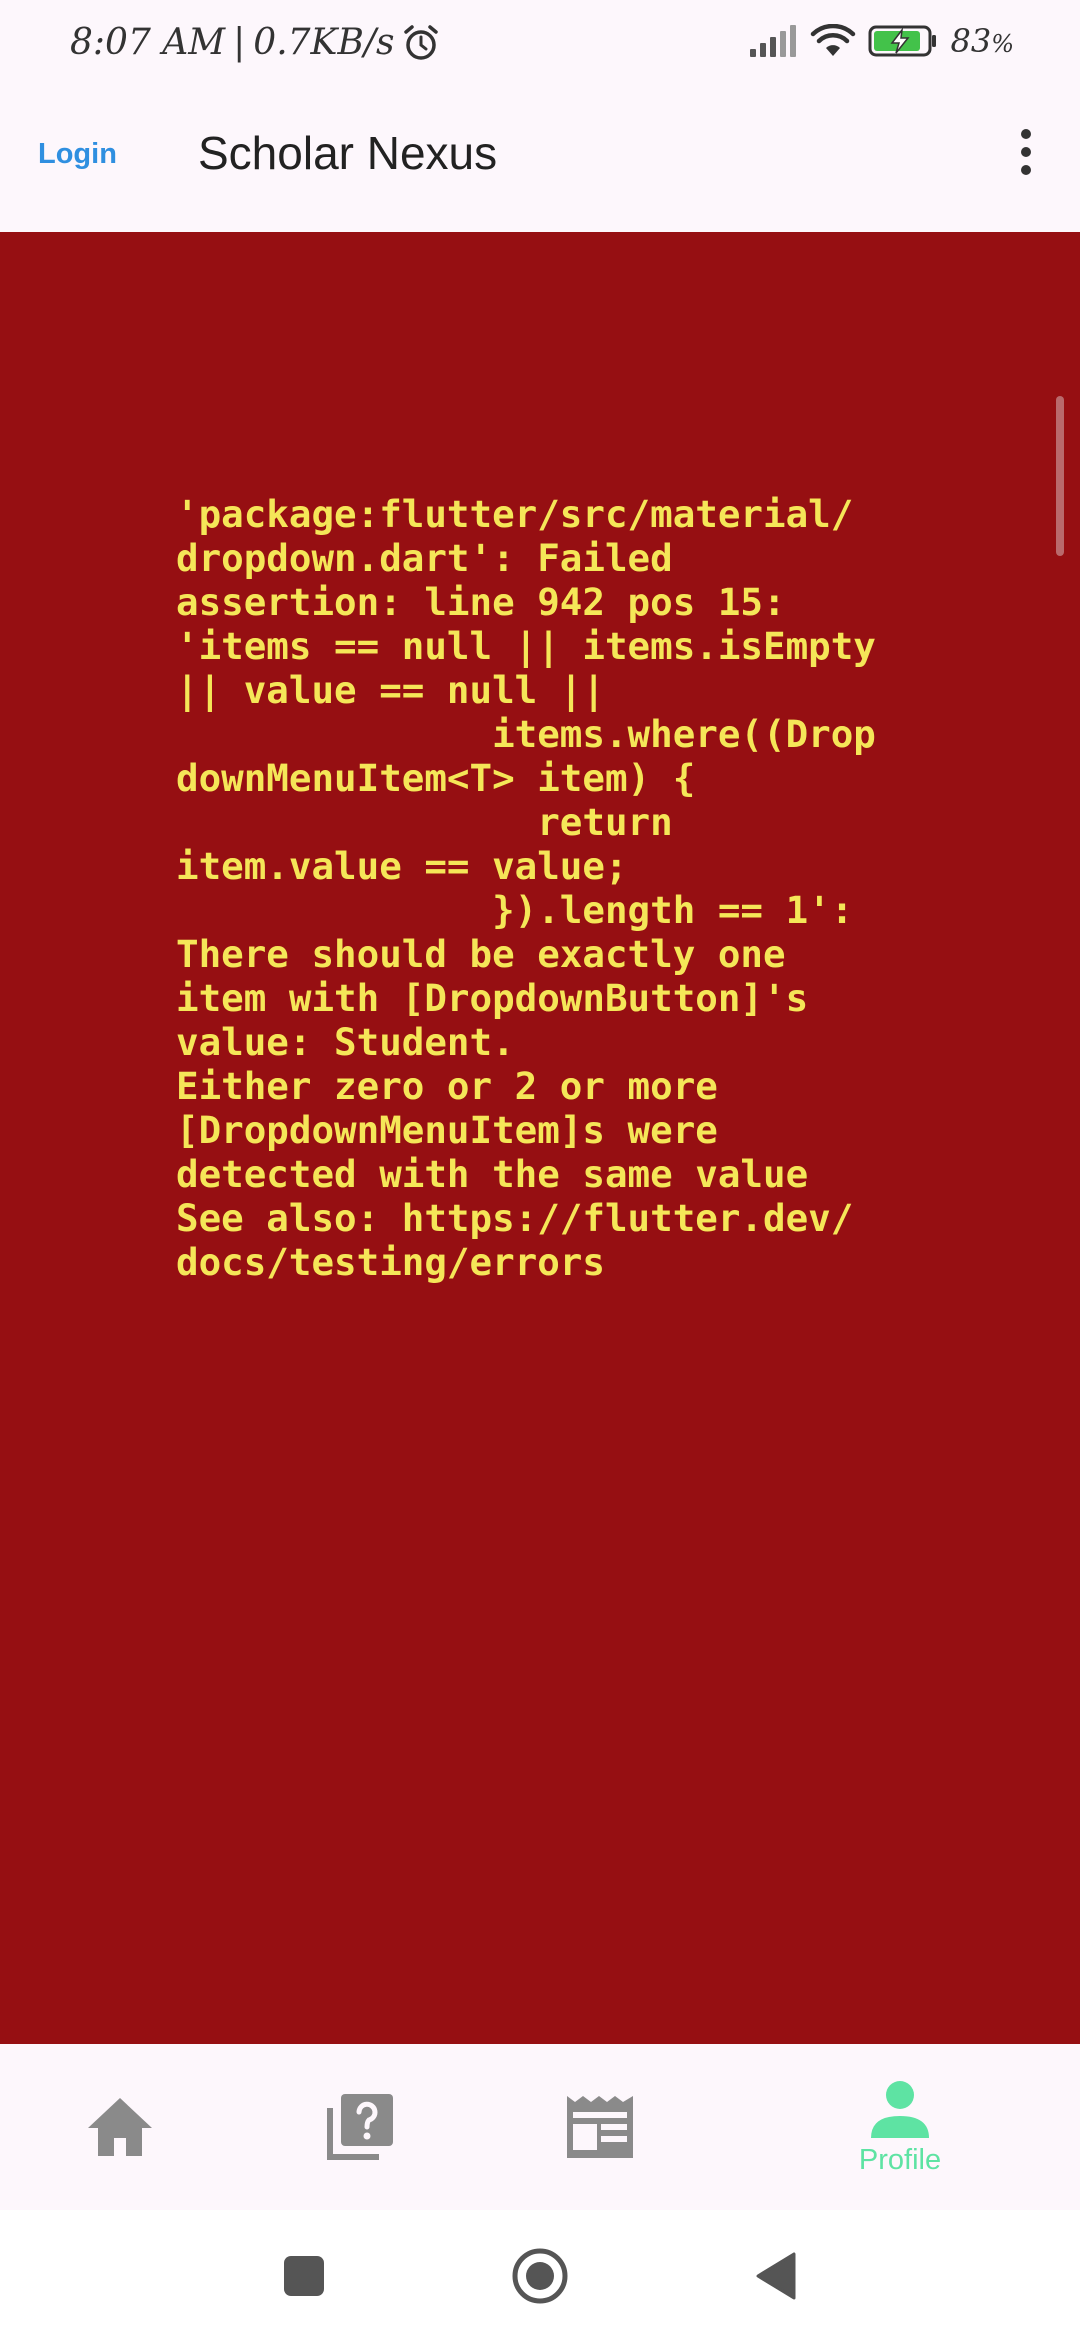 The height and width of the screenshot is (2340, 1080). I want to click on wifi-icon, so click(833, 40).